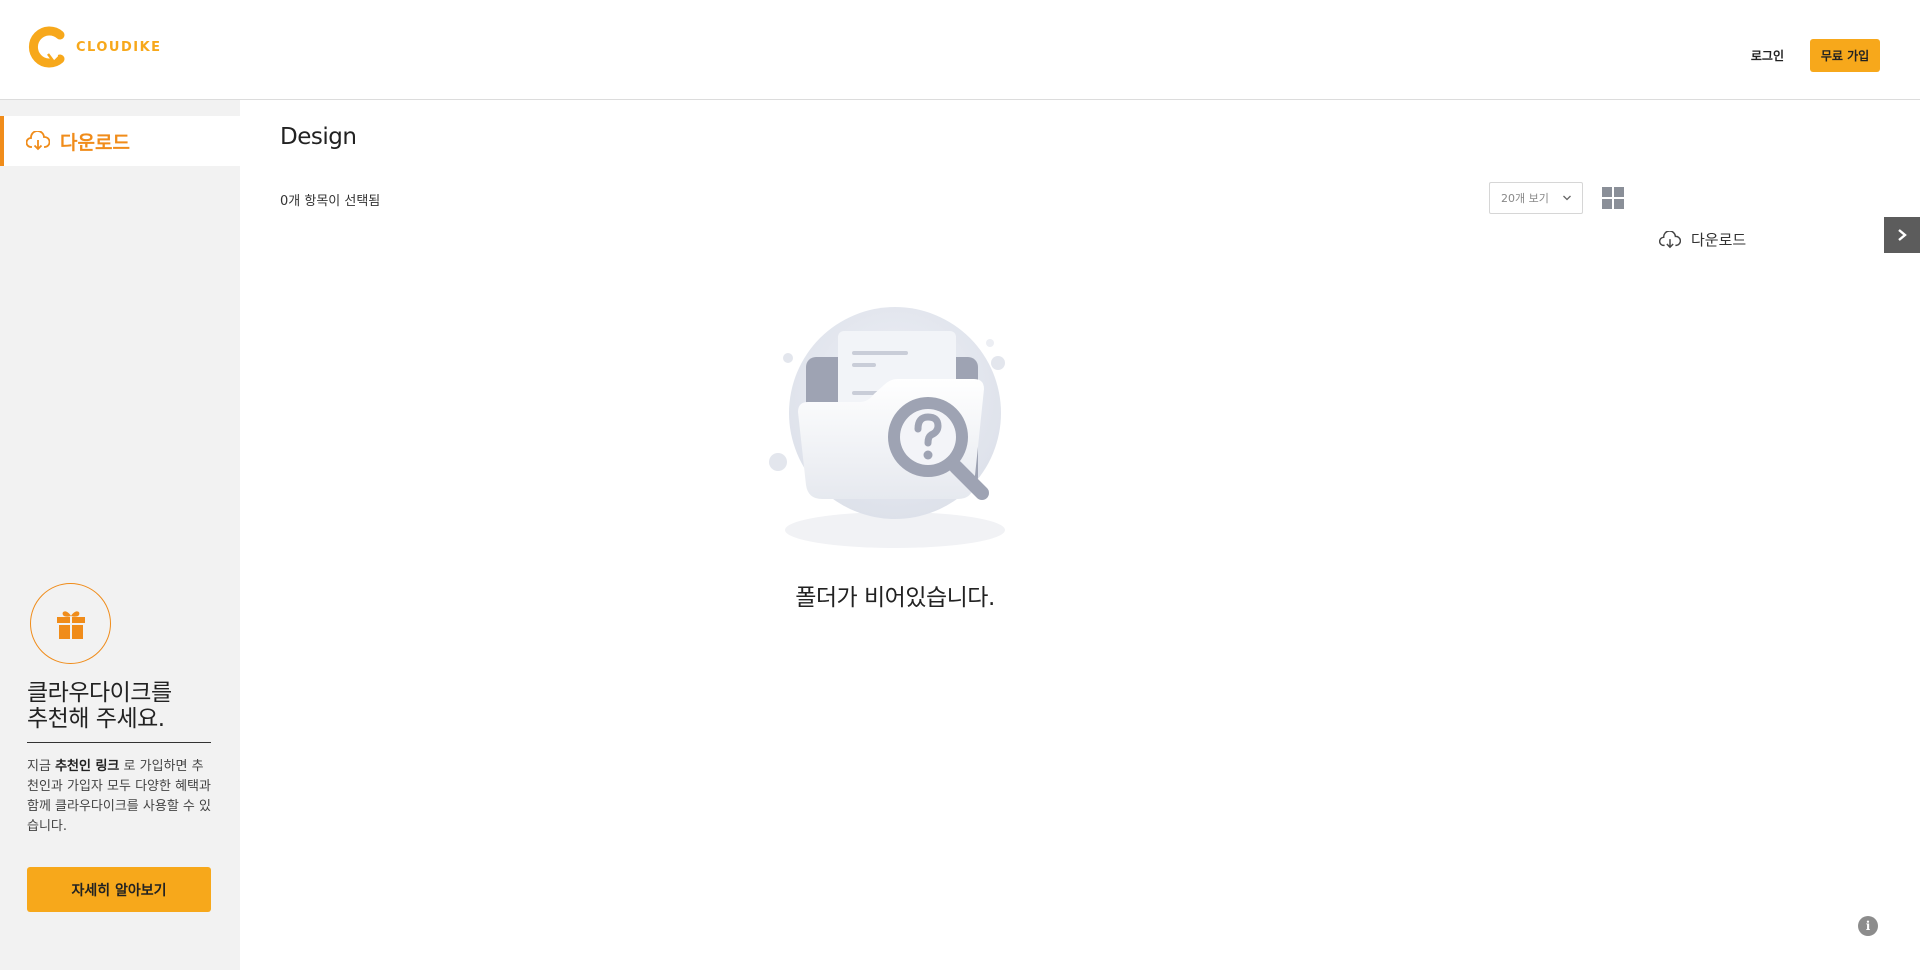 The width and height of the screenshot is (1920, 970). I want to click on brand-logo: CLOUDIKE, so click(95, 47).